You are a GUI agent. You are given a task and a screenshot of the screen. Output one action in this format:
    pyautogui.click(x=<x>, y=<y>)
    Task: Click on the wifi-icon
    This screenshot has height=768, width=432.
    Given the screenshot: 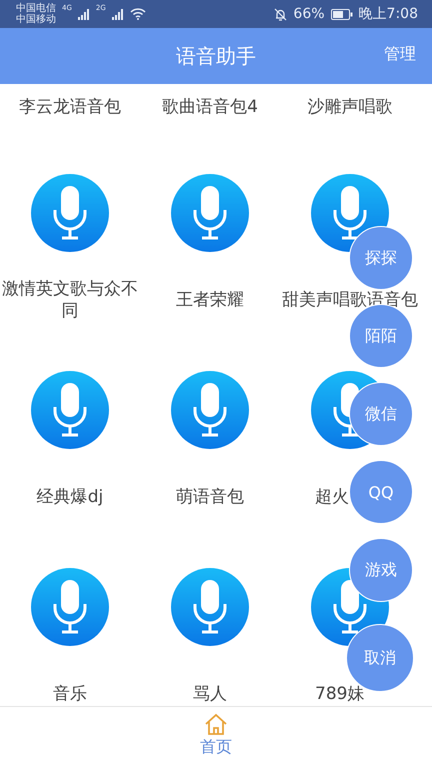 What is the action you would take?
    pyautogui.click(x=138, y=14)
    